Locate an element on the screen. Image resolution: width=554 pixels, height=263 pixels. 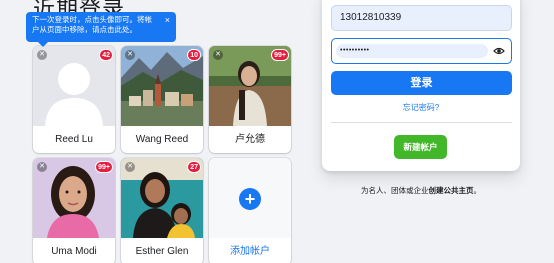
add-account-area: + is located at coordinates (250, 198).